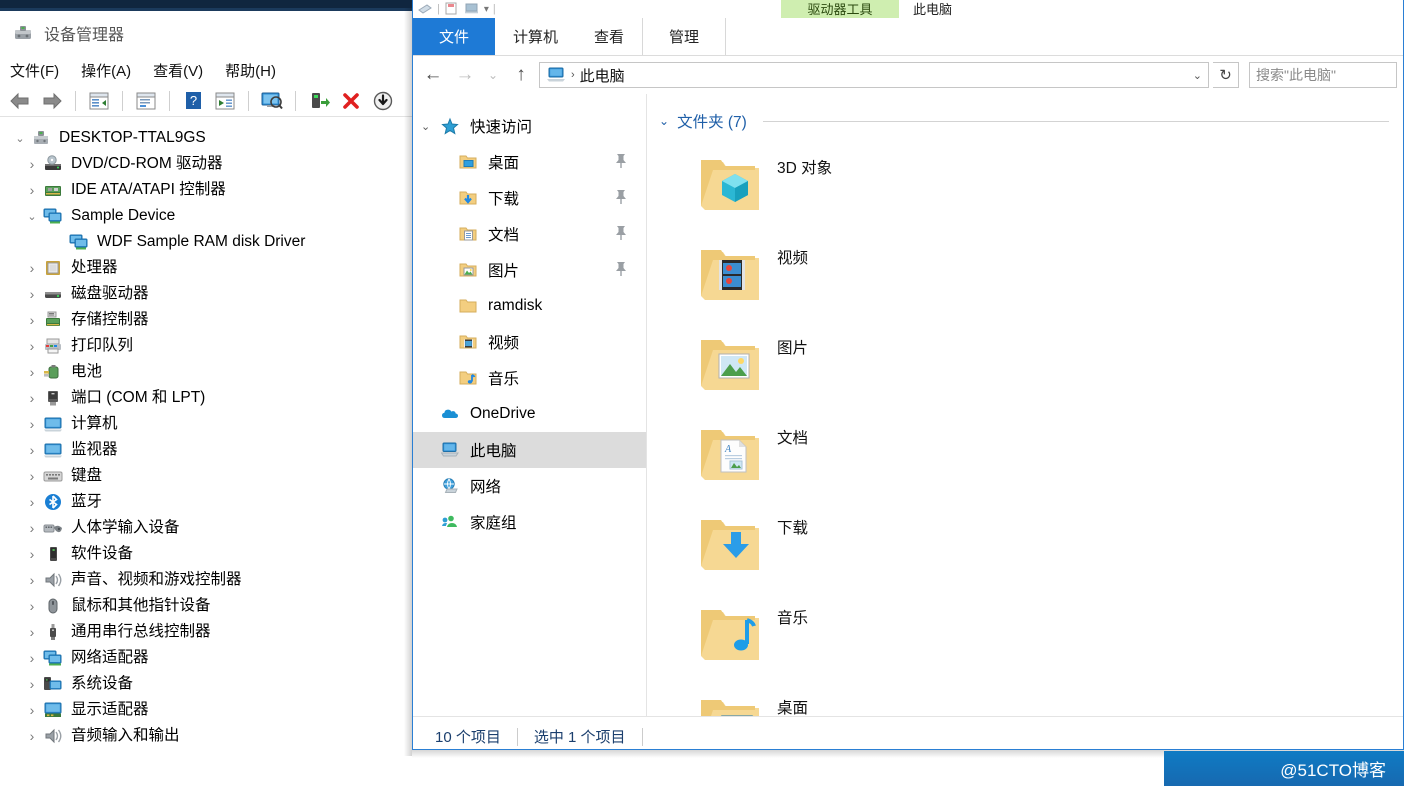  I want to click on sidebar-item-star-pin: ⌄ 快速访问, so click(529, 126).